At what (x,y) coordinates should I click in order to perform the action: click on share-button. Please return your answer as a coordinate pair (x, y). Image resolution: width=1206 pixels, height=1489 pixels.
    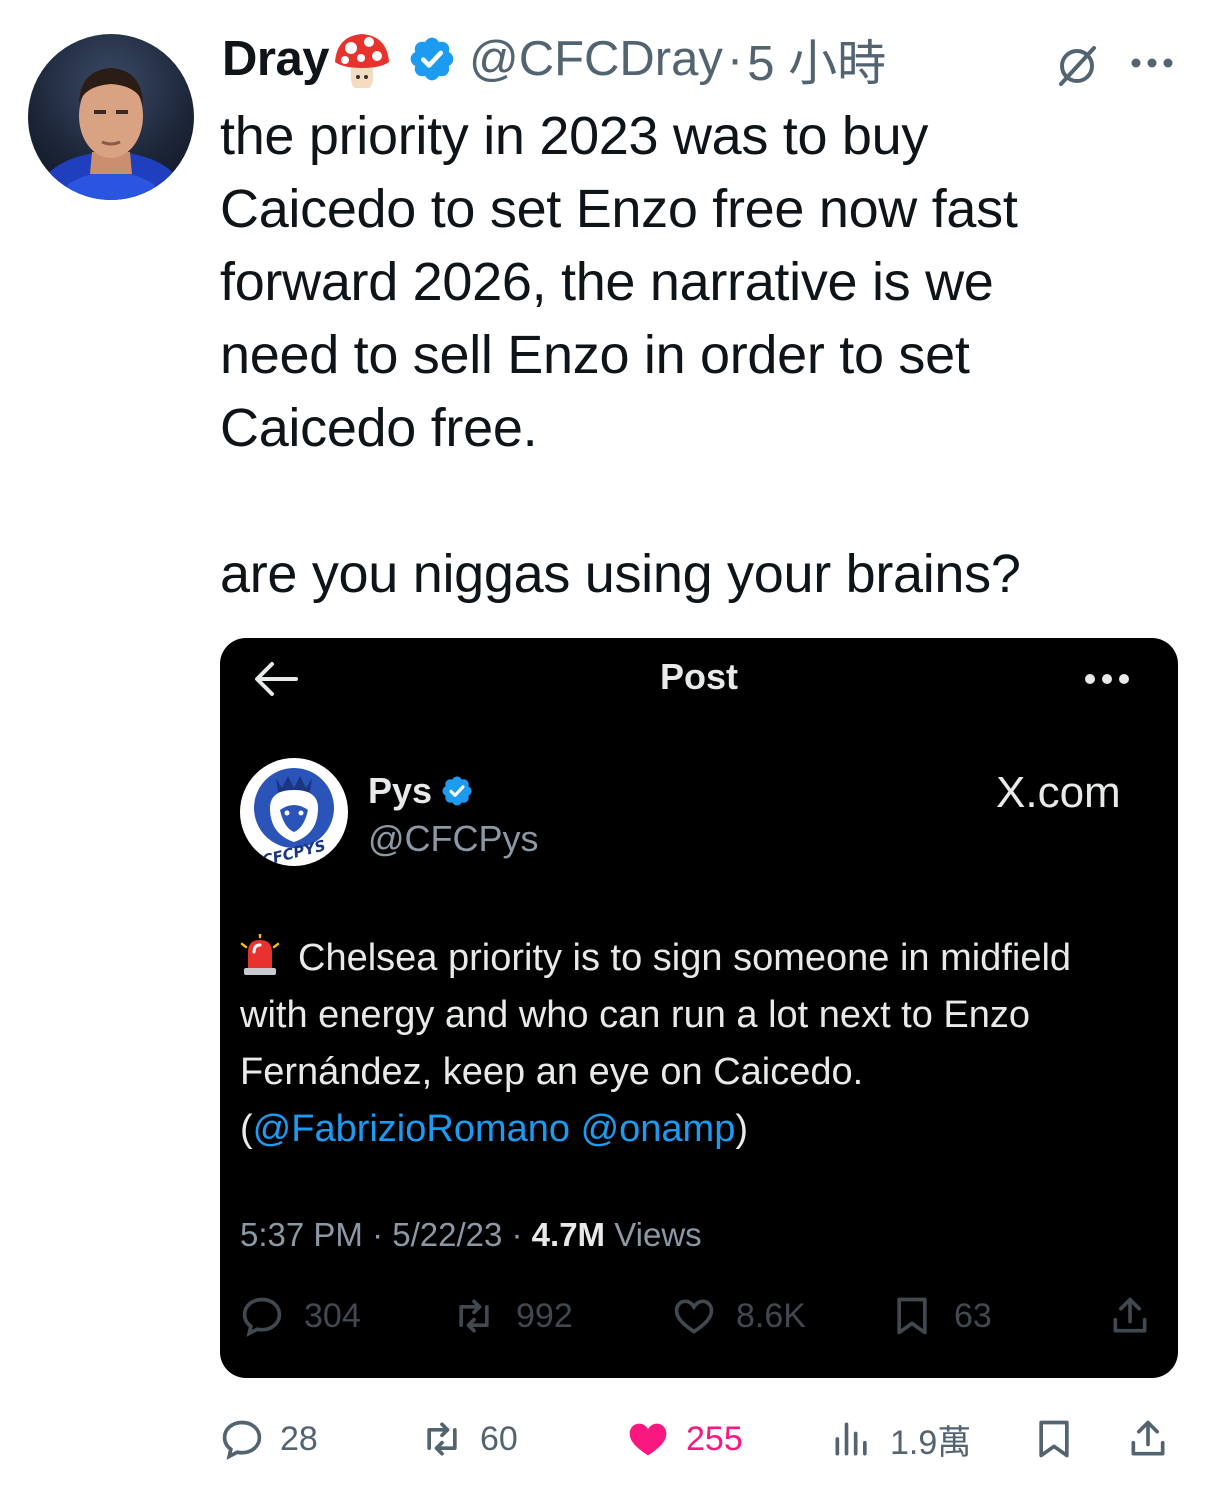
    Looking at the image, I should click on (1156, 1439).